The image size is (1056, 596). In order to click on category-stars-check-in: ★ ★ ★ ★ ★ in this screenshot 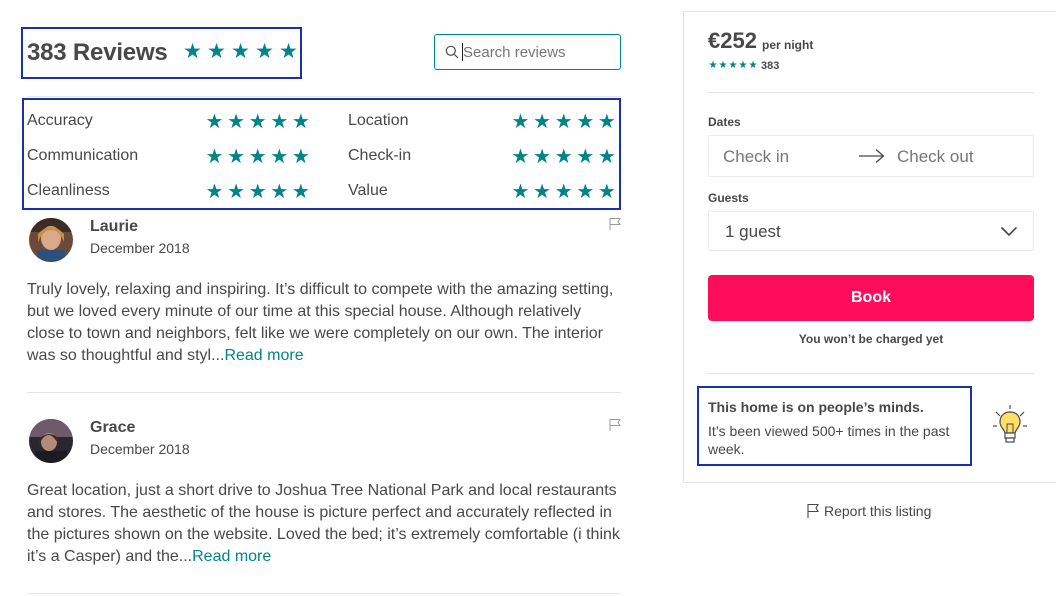, I will do `click(563, 157)`.